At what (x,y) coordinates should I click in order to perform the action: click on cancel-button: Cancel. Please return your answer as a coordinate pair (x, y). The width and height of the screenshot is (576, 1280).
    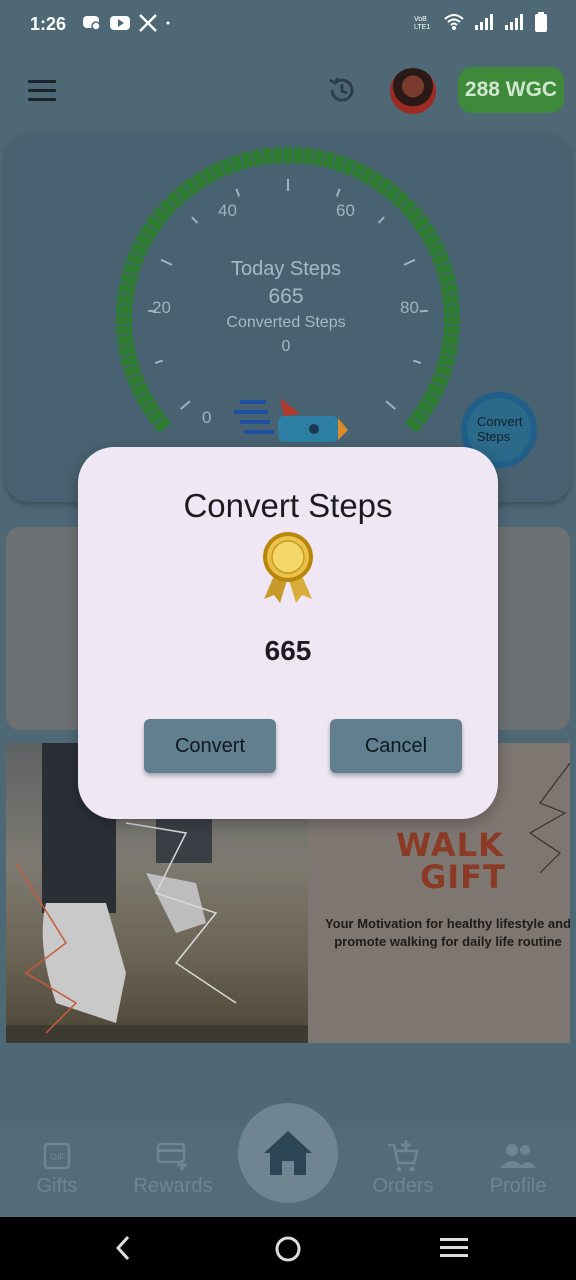
    Looking at the image, I should click on (396, 746).